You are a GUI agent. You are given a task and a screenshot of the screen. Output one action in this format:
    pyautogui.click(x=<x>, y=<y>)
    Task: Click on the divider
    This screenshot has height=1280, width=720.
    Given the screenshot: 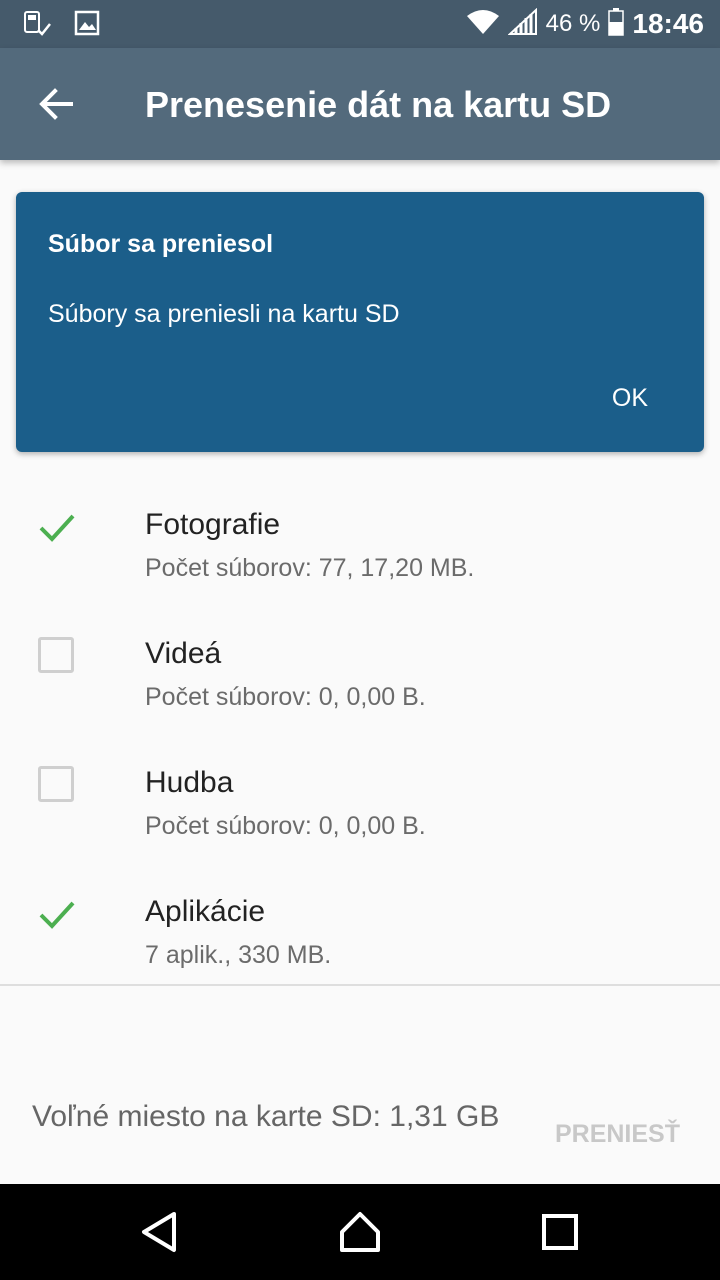 What is the action you would take?
    pyautogui.click(x=360, y=985)
    